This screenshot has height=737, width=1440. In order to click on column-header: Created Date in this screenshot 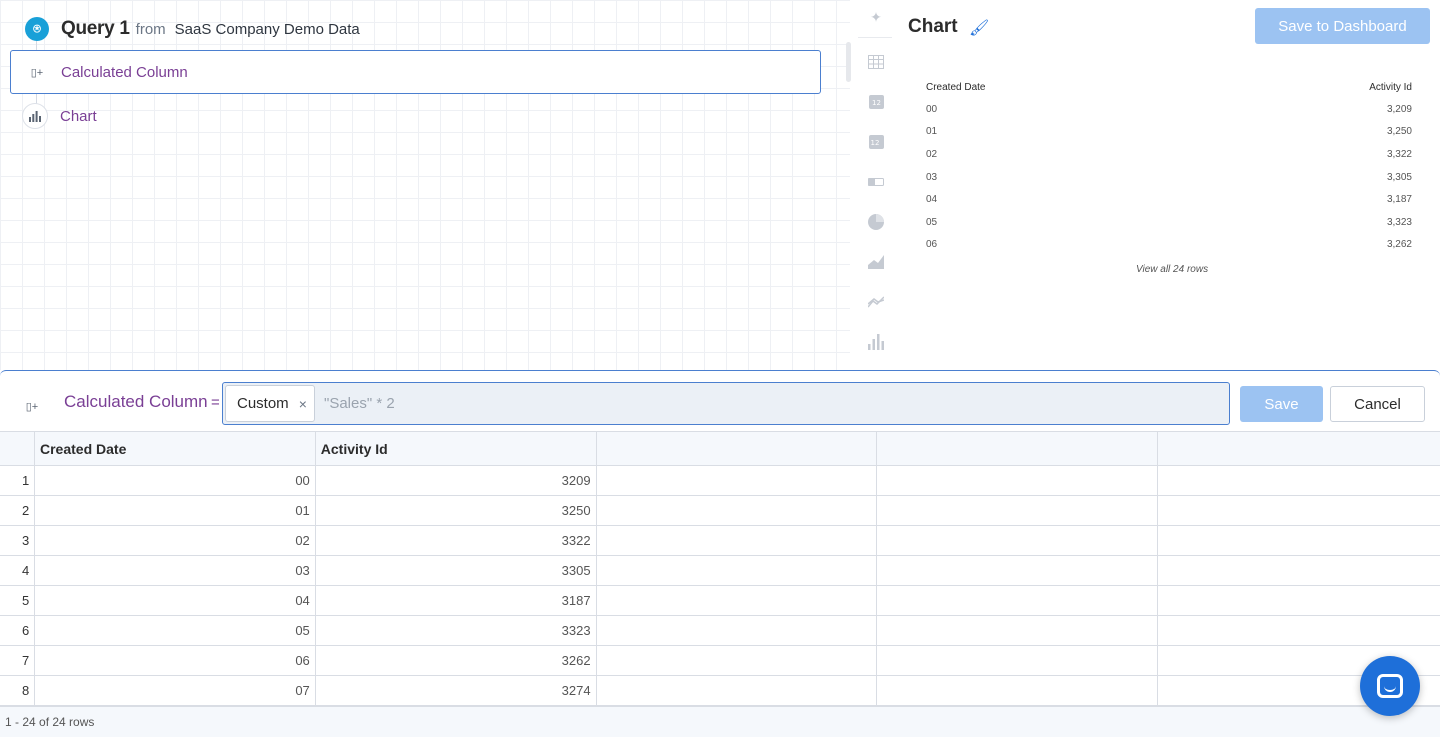, I will do `click(175, 448)`.